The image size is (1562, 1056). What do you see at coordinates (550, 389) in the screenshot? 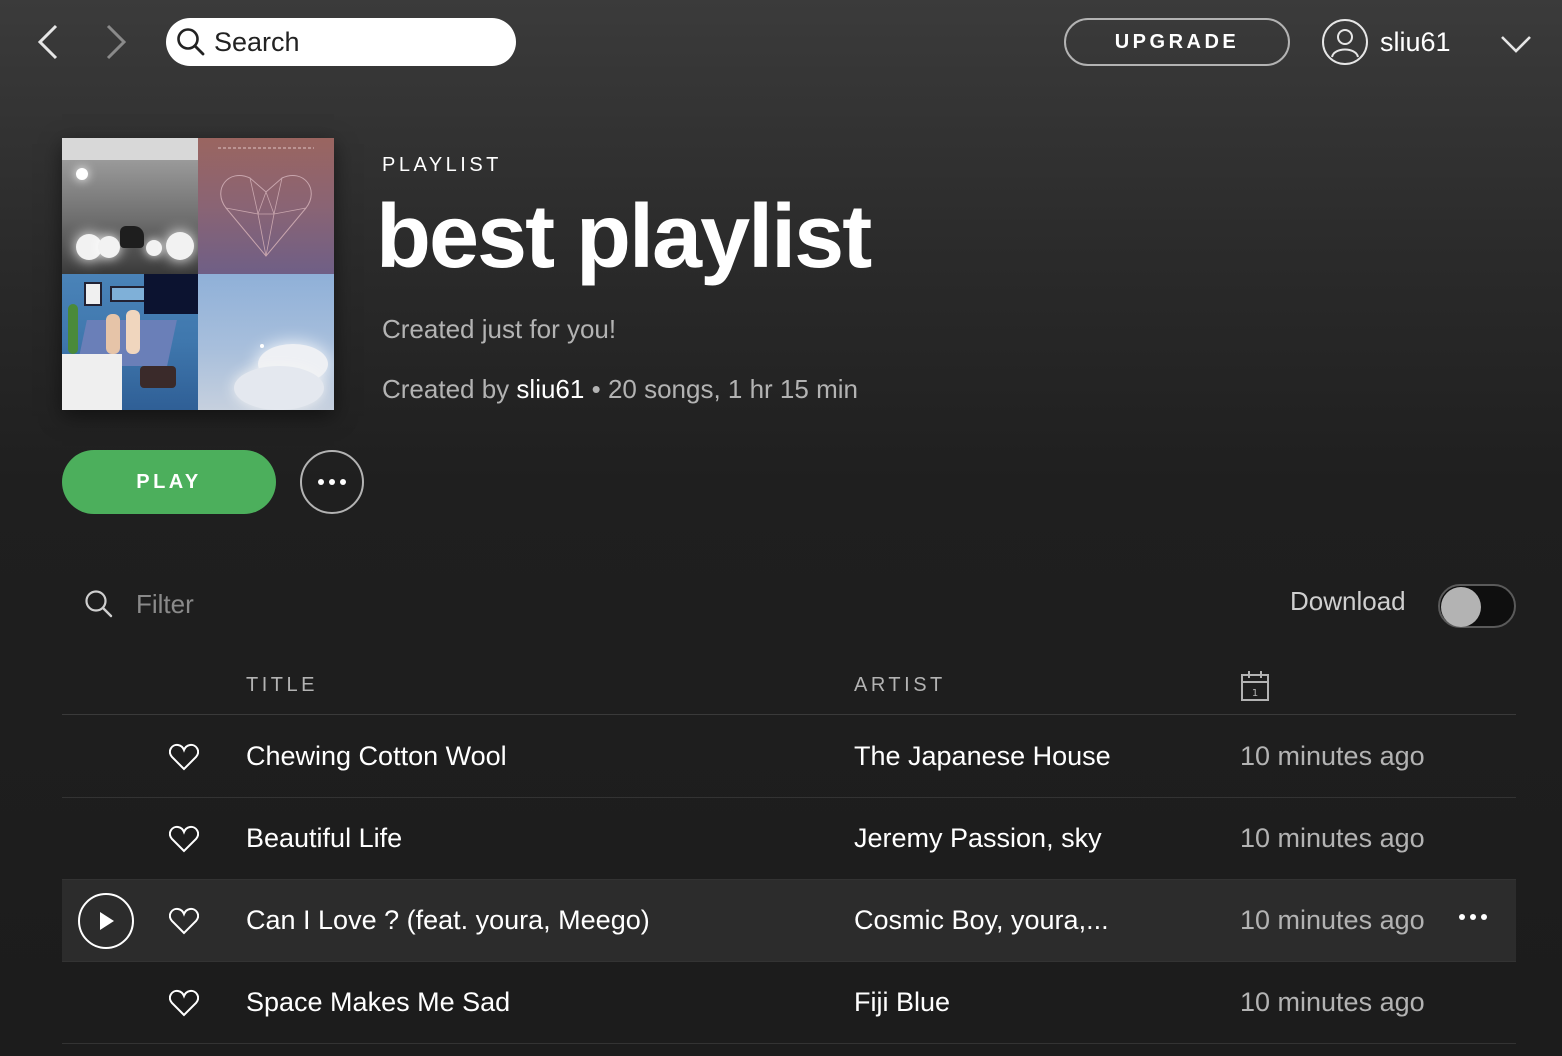
I see `playlist-owner-link: sliu61` at bounding box center [550, 389].